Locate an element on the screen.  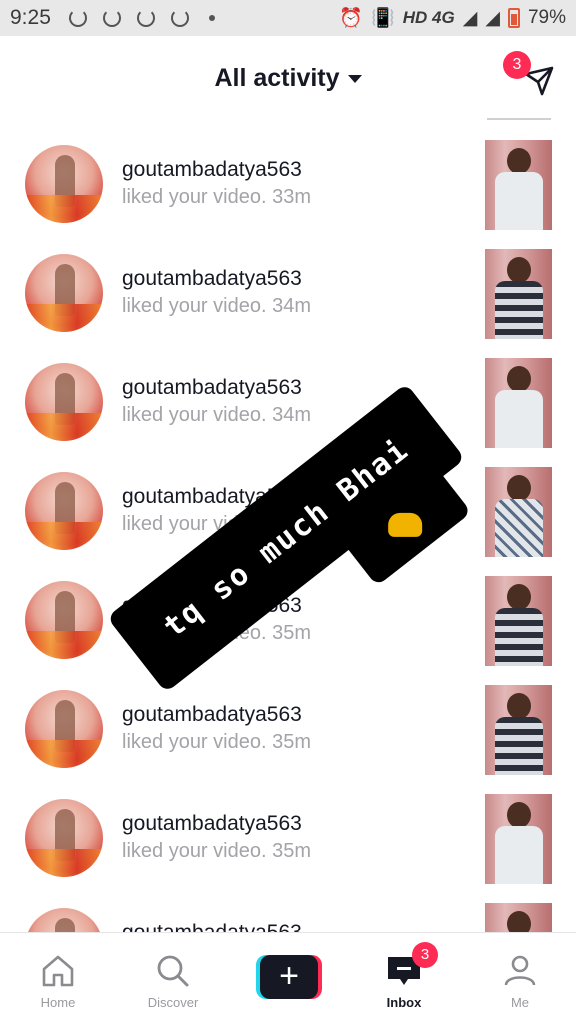
nav-inbox: Inbox is located at coordinates (404, 976).